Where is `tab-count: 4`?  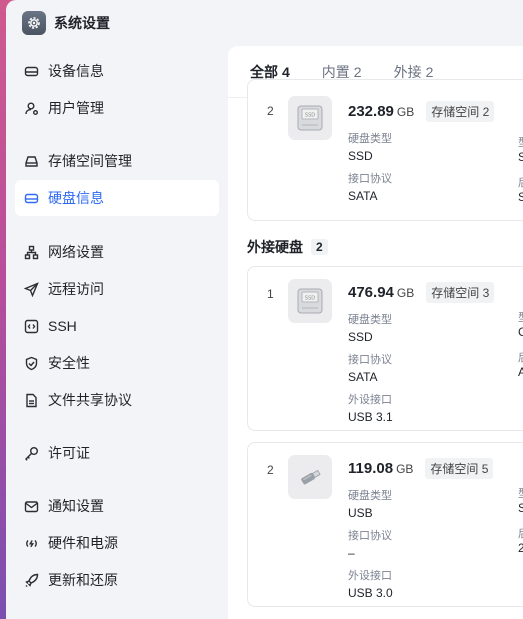 tab-count: 4 is located at coordinates (286, 71).